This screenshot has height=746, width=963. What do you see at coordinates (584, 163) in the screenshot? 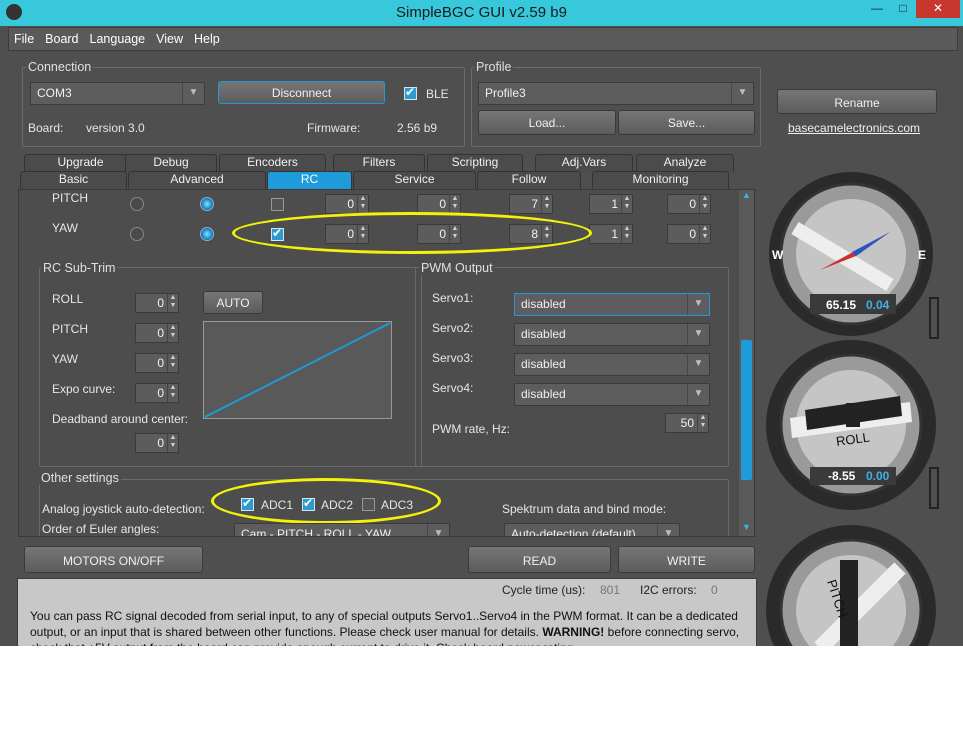
I see `tab-adjvars: Adj.Vars` at bounding box center [584, 163].